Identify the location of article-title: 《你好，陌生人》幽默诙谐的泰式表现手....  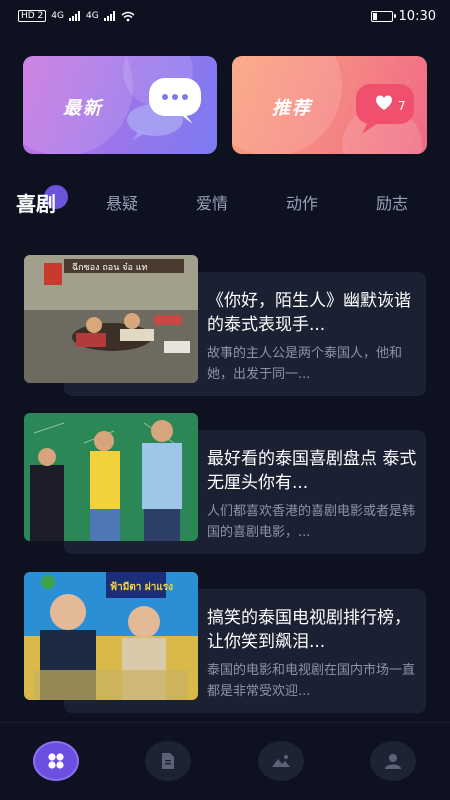
(312, 313).